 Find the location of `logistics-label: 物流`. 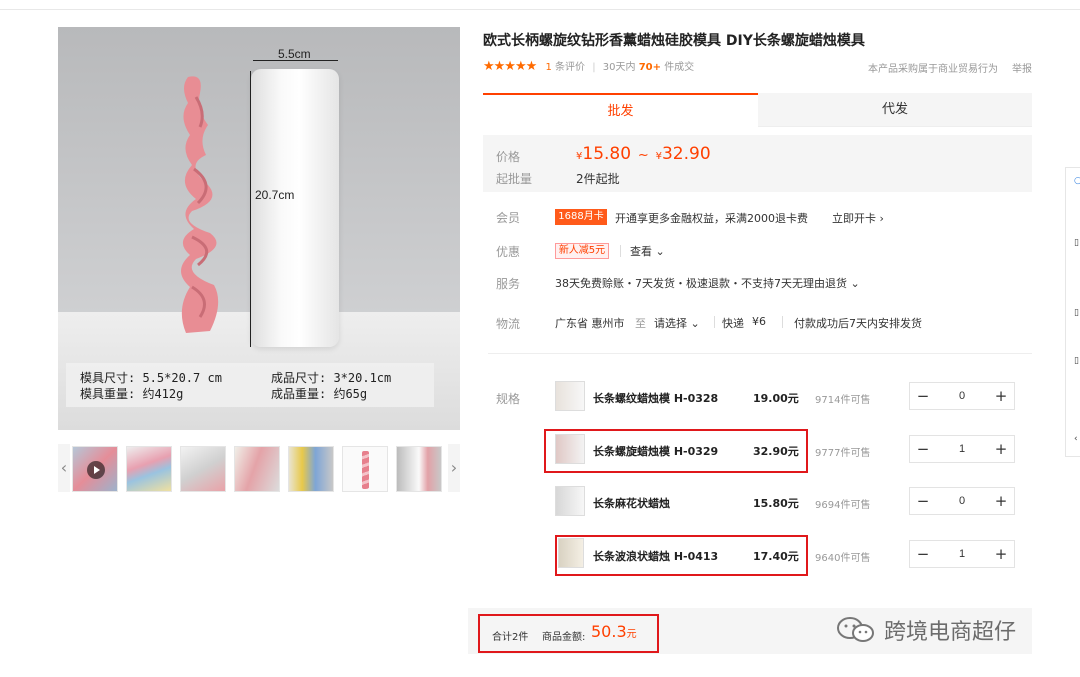

logistics-label: 物流 is located at coordinates (508, 324).